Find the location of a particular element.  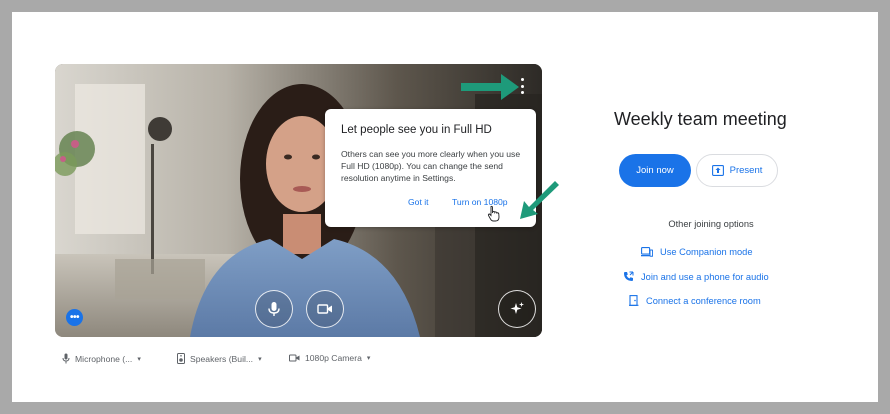

speakers-selector: Speakers (Buil... ▾ is located at coordinates (219, 358).